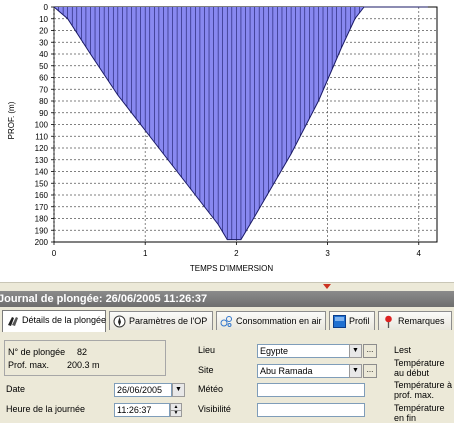  What do you see at coordinates (37, 352) in the screenshot?
I see `dive-number-label: N° de plongée` at bounding box center [37, 352].